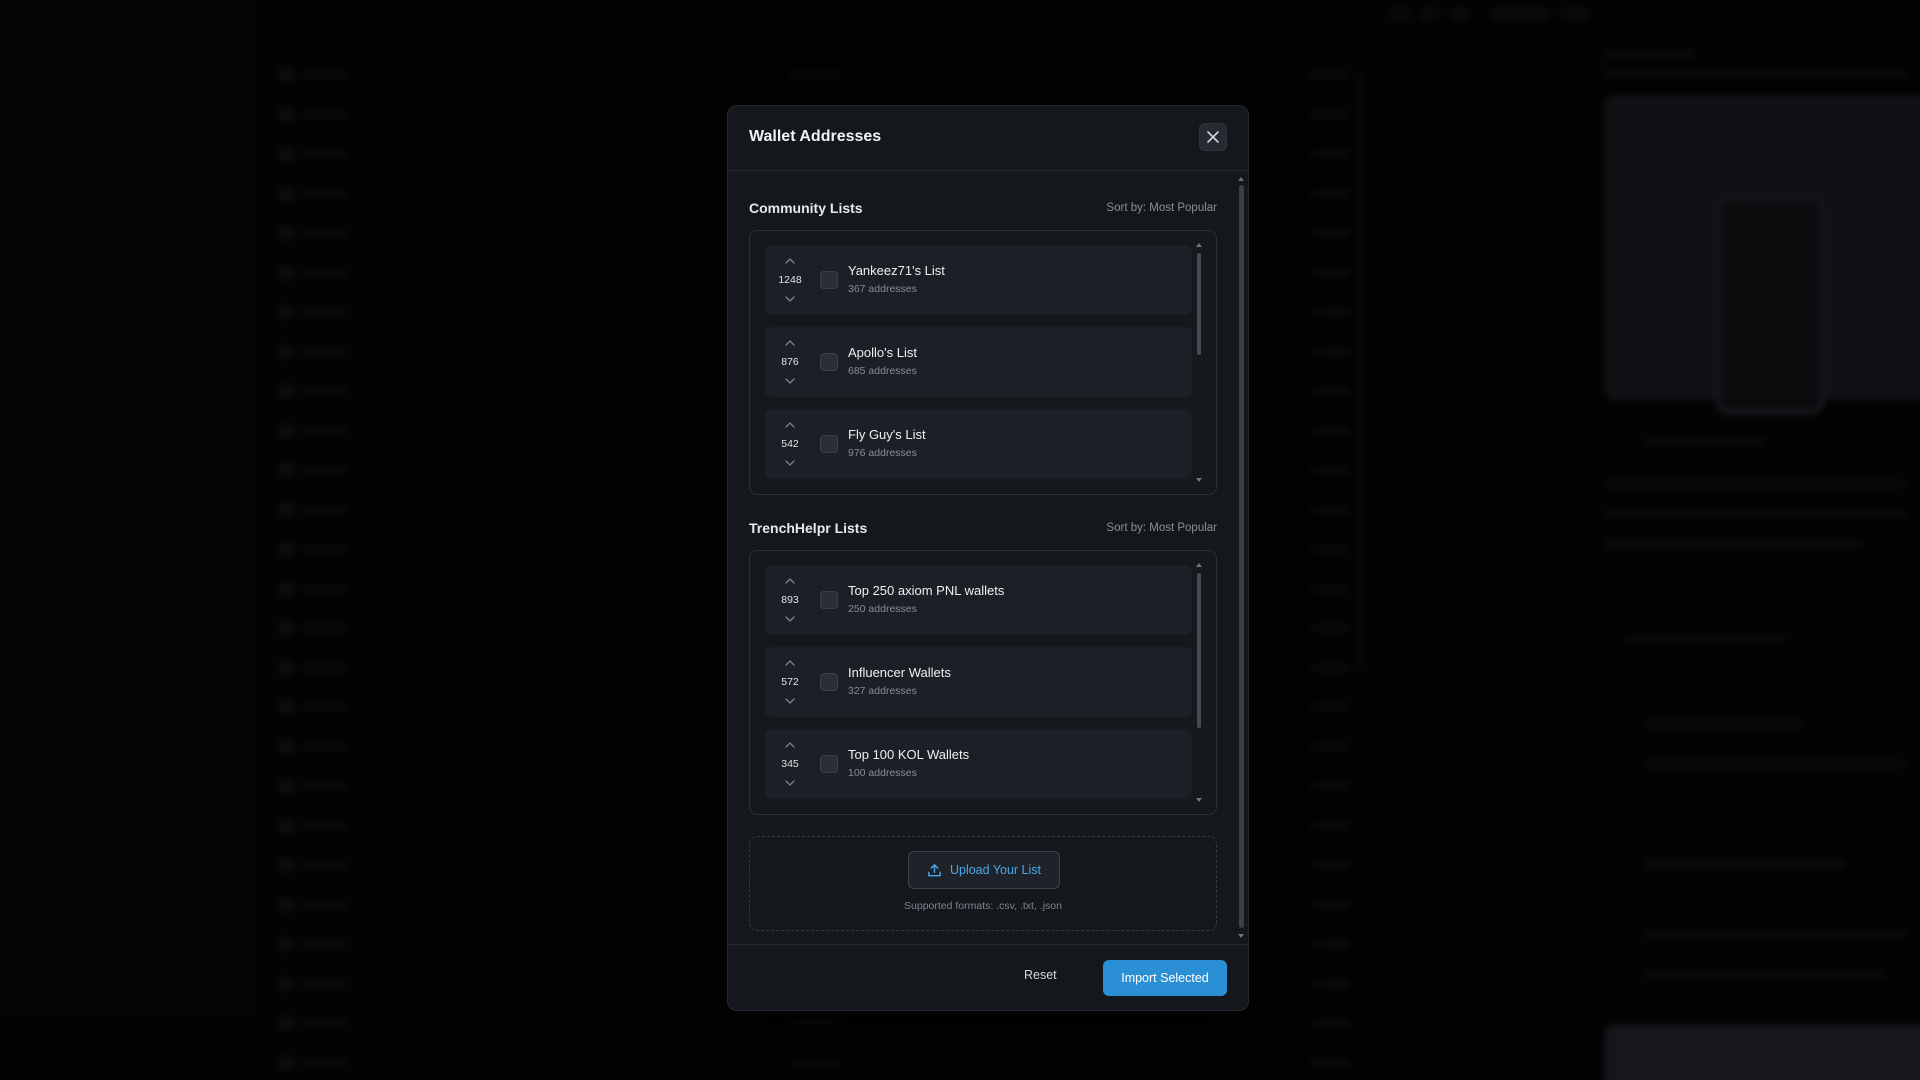 The height and width of the screenshot is (1080, 1920). I want to click on community-list-scroll-thumb, so click(1199, 304).